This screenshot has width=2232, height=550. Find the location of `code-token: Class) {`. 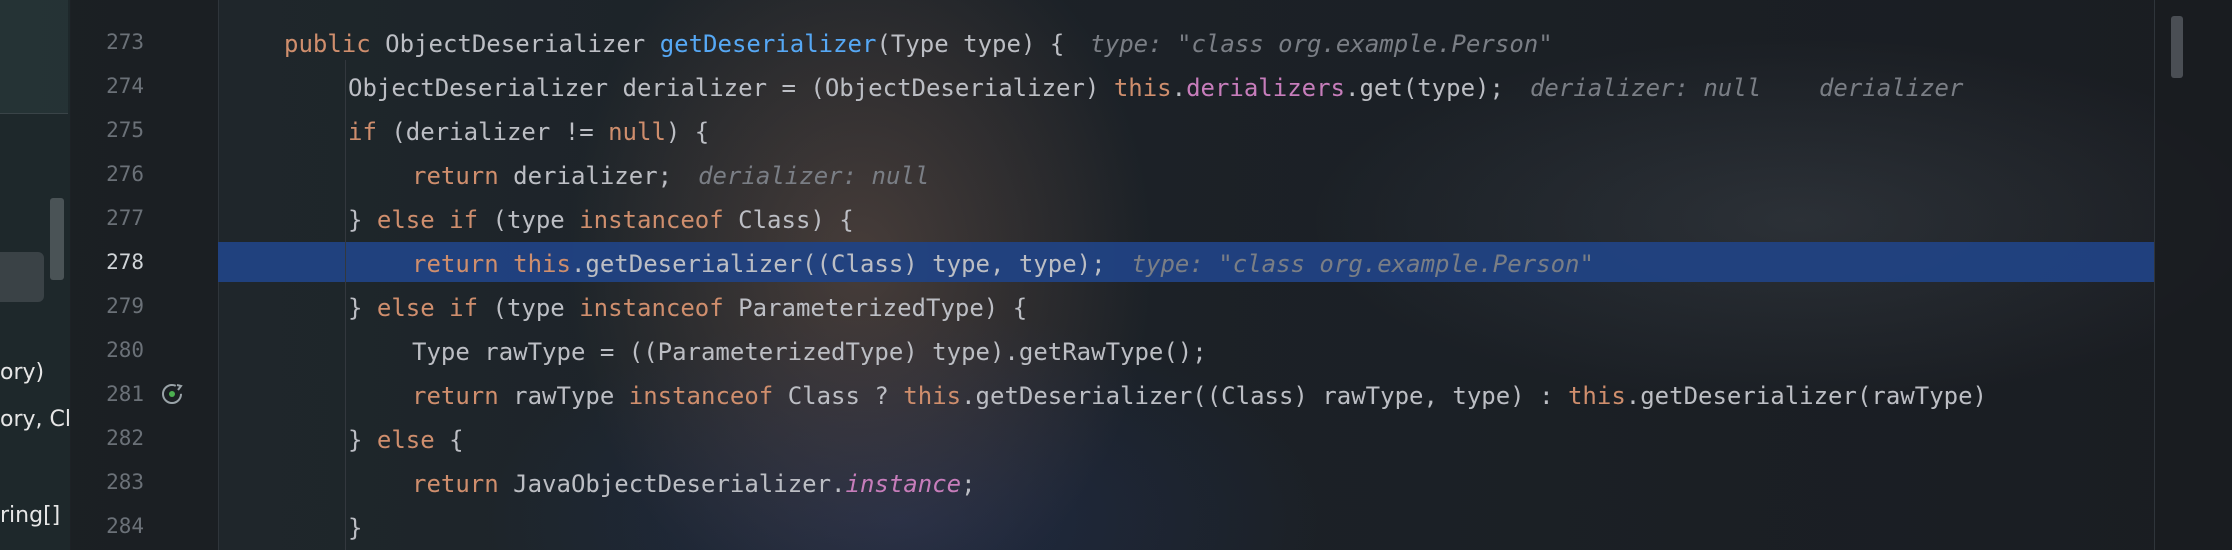

code-token: Class) { is located at coordinates (796, 220).